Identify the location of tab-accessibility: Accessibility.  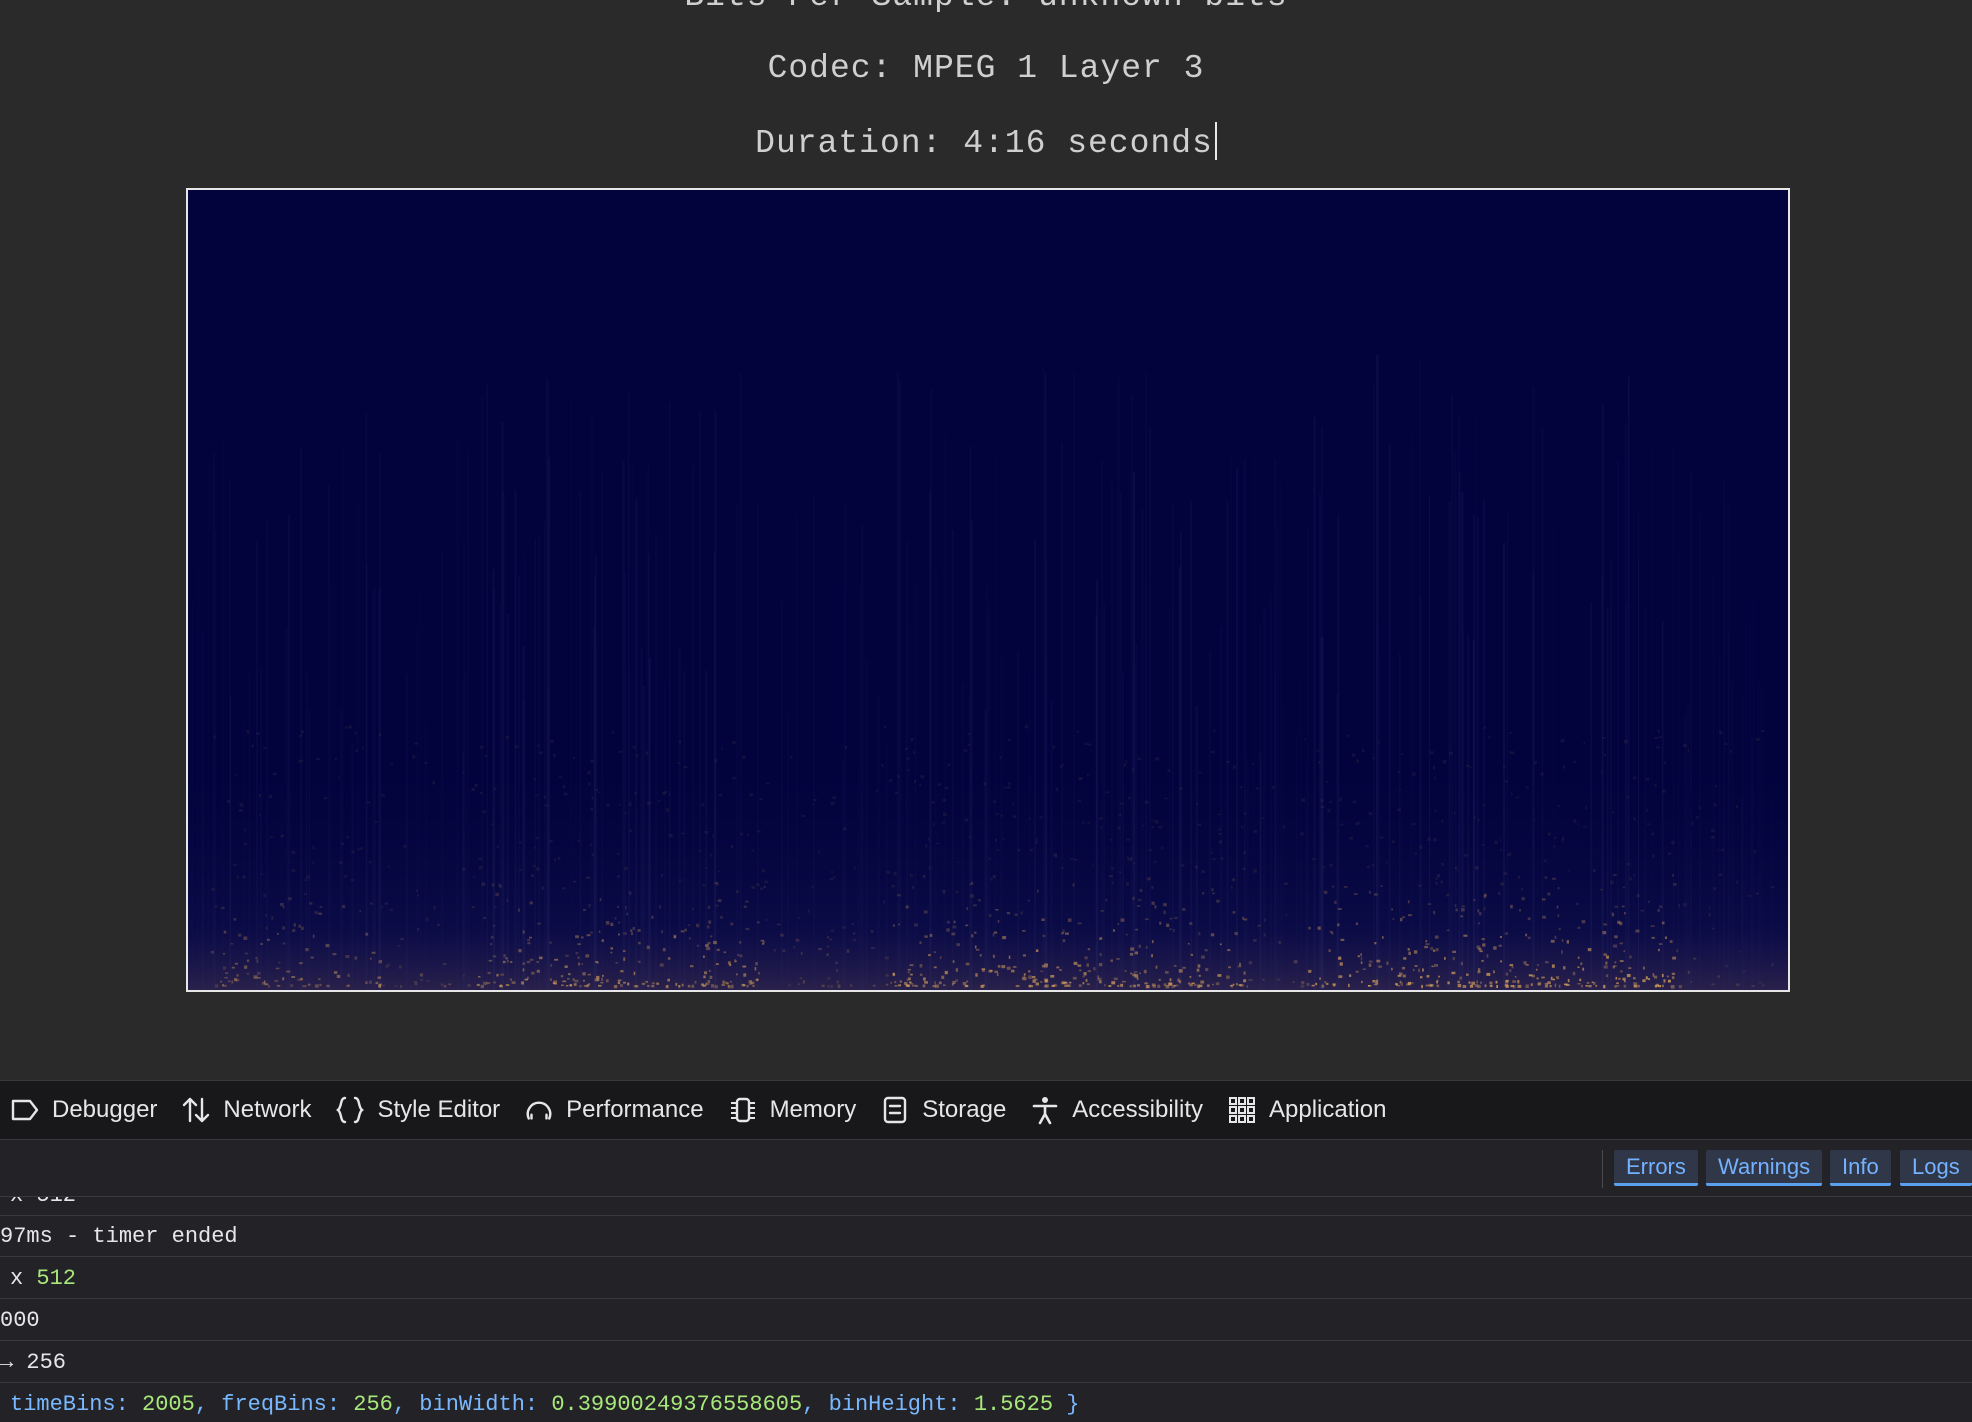
(1118, 1110).